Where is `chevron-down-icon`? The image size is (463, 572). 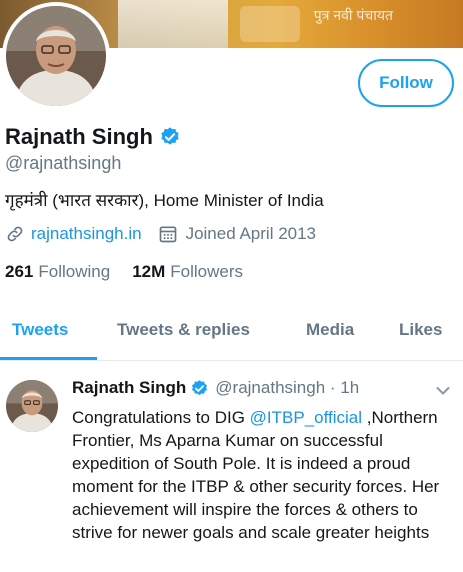
chevron-down-icon is located at coordinates (443, 391).